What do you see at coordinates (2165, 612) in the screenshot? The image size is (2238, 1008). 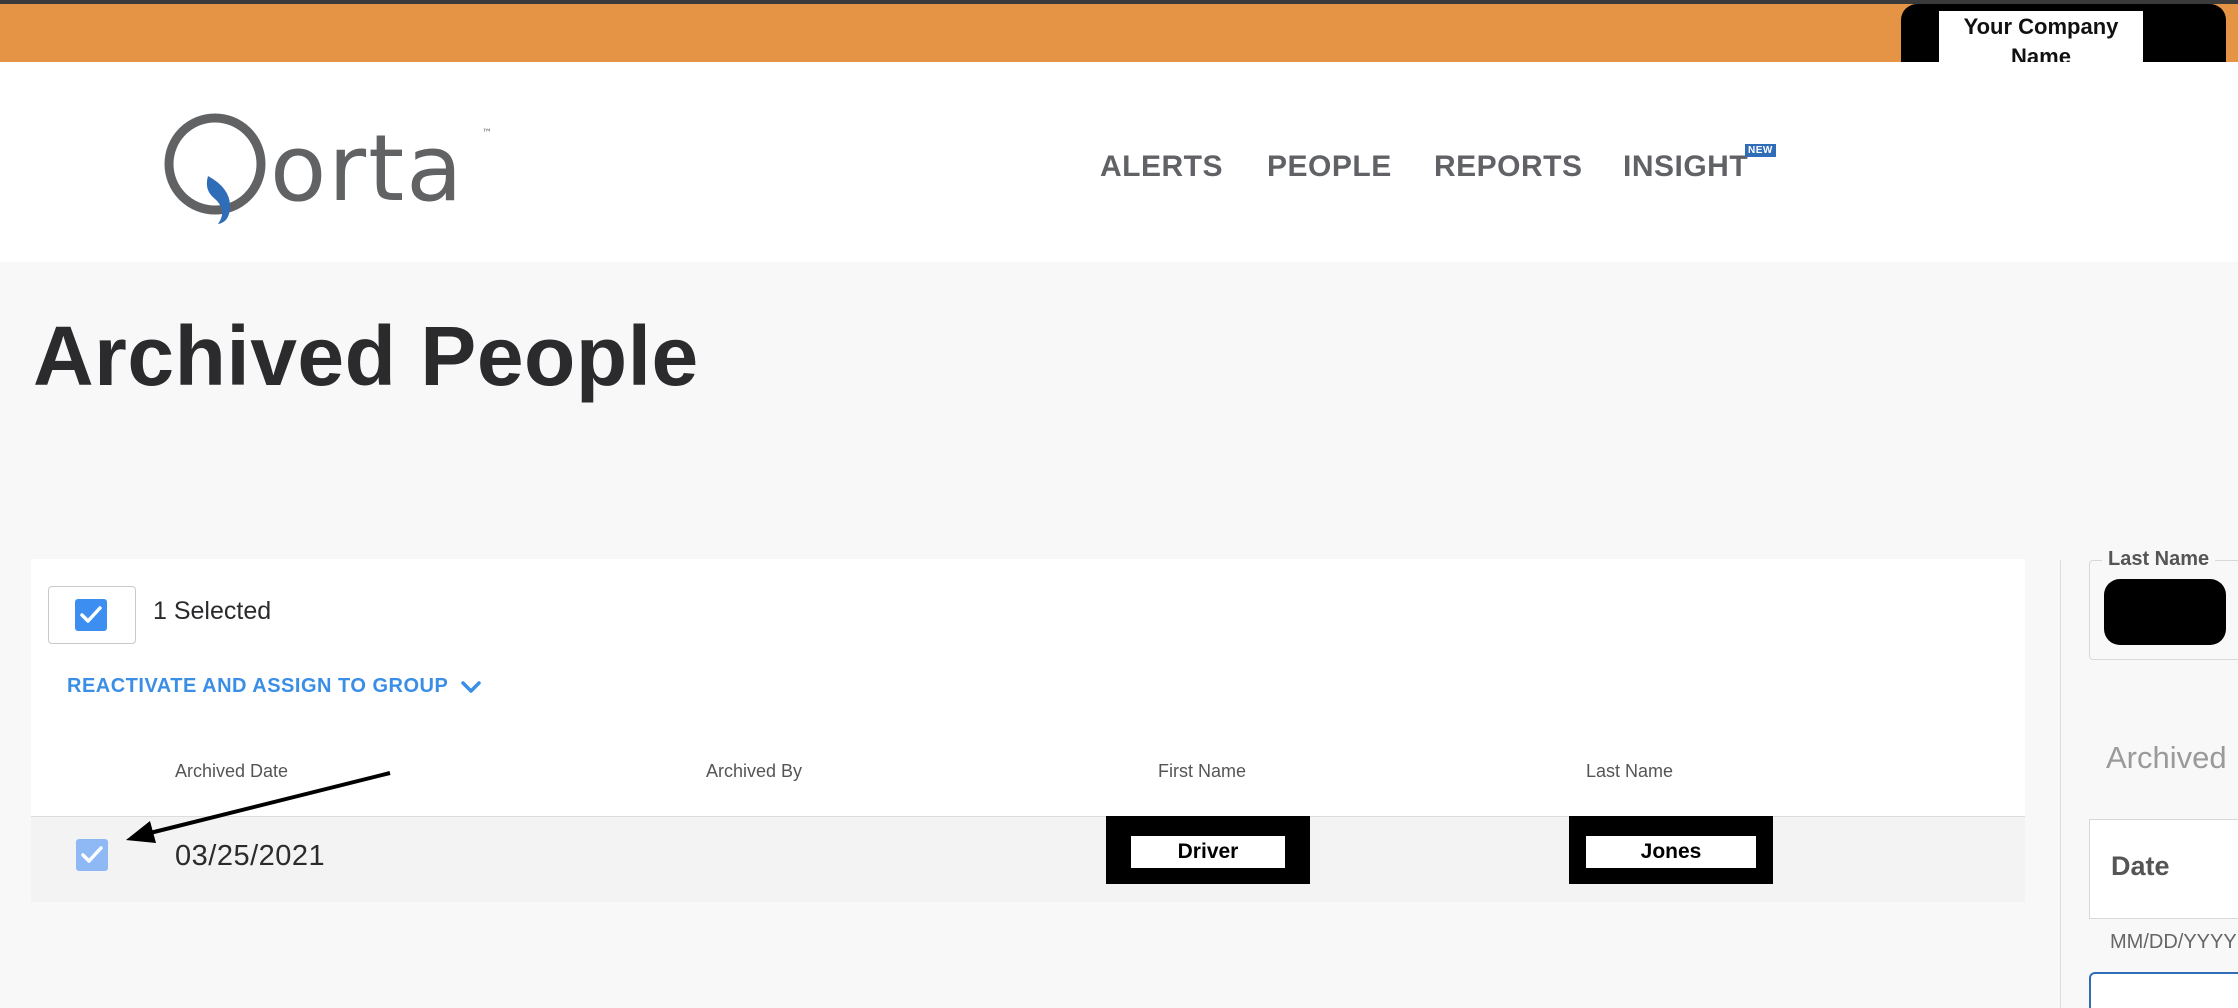 I see `last-name-filter-input` at bounding box center [2165, 612].